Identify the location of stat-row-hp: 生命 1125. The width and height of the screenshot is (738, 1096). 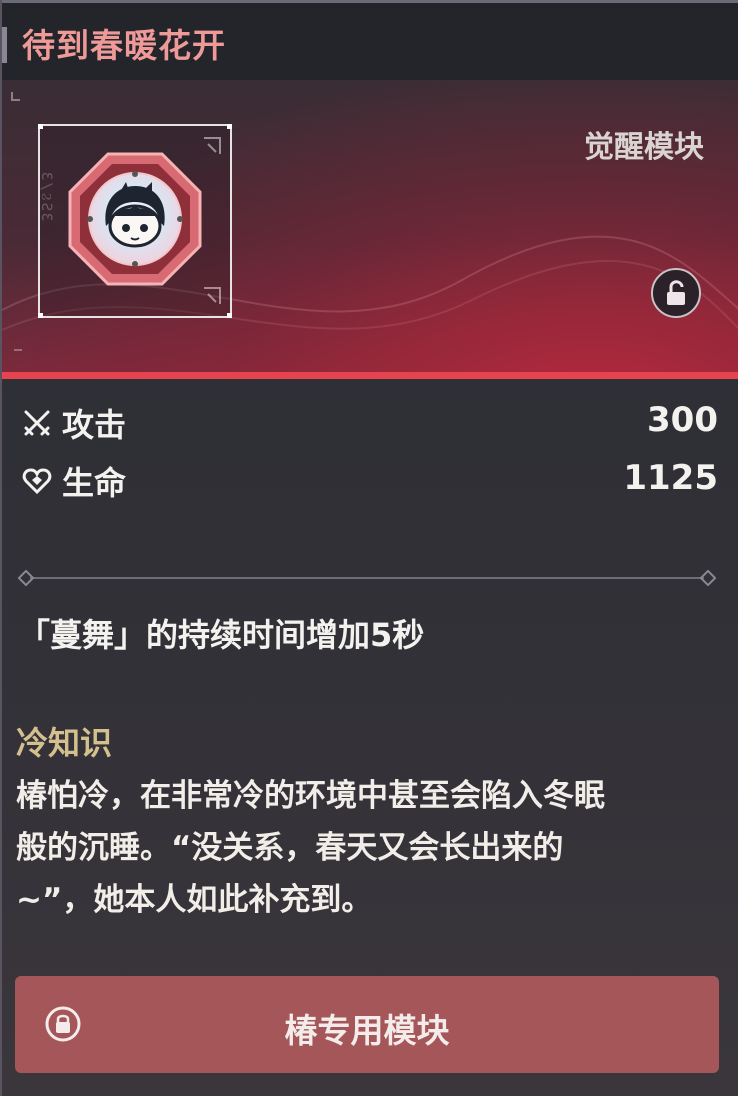
(370, 485).